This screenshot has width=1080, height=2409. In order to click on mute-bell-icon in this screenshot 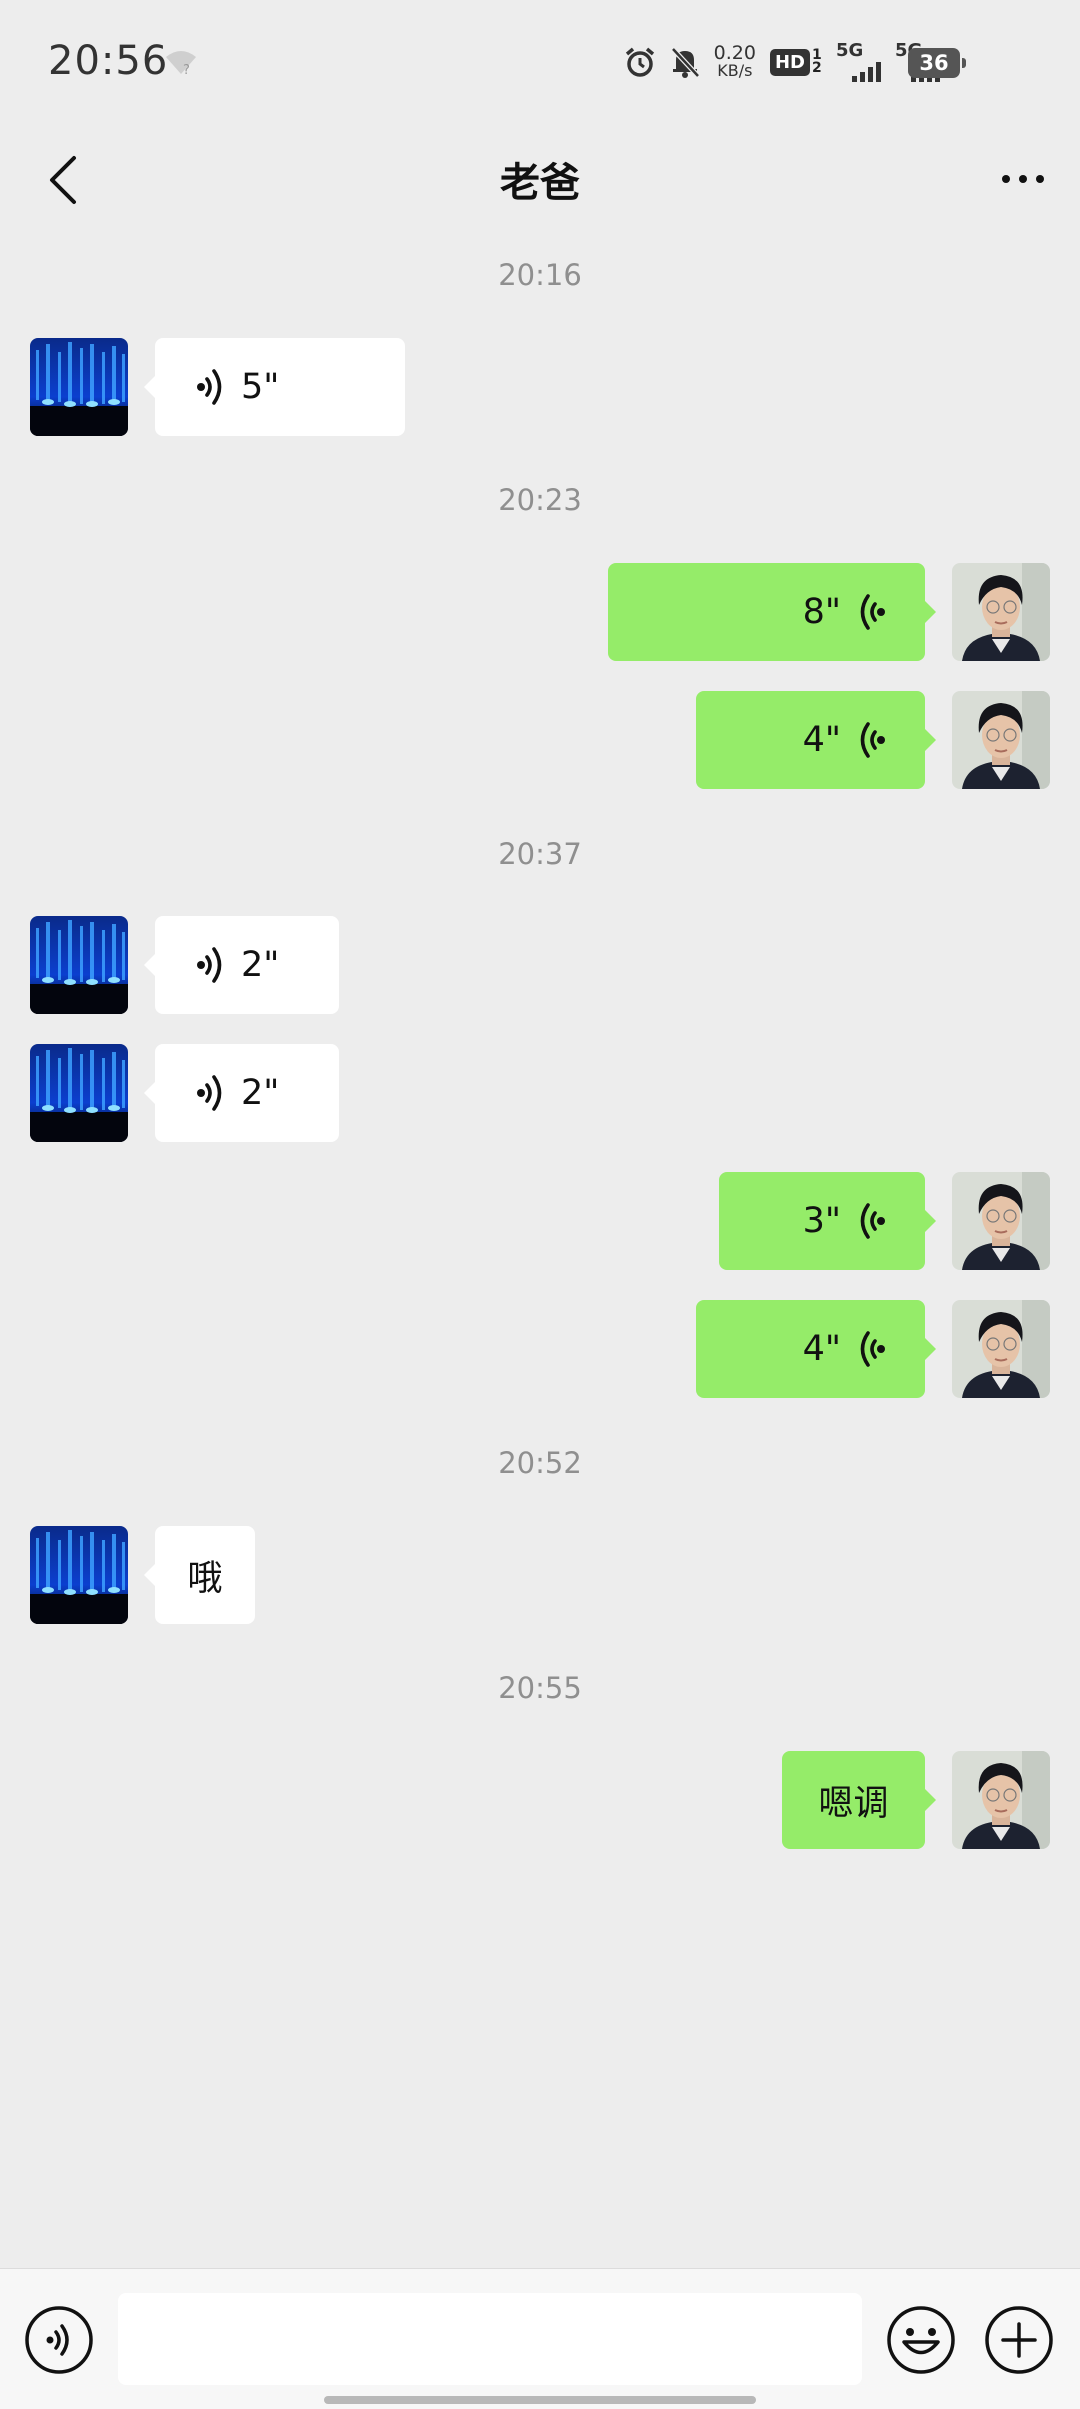, I will do `click(685, 62)`.